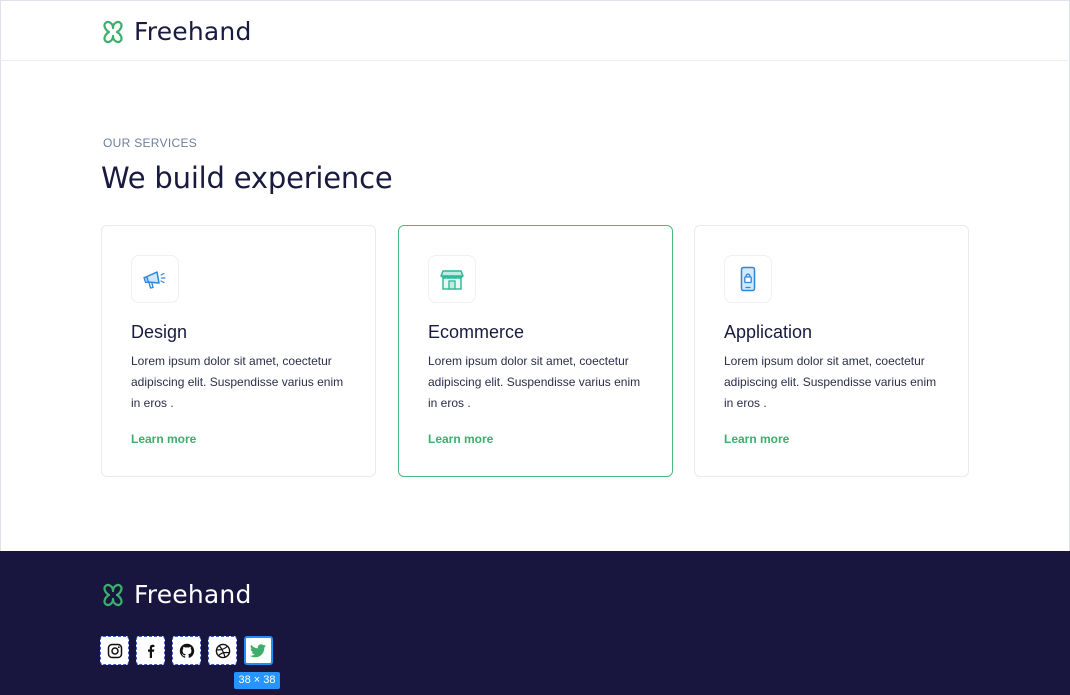 The height and width of the screenshot is (695, 1070). I want to click on facebook-icon, so click(150, 651).